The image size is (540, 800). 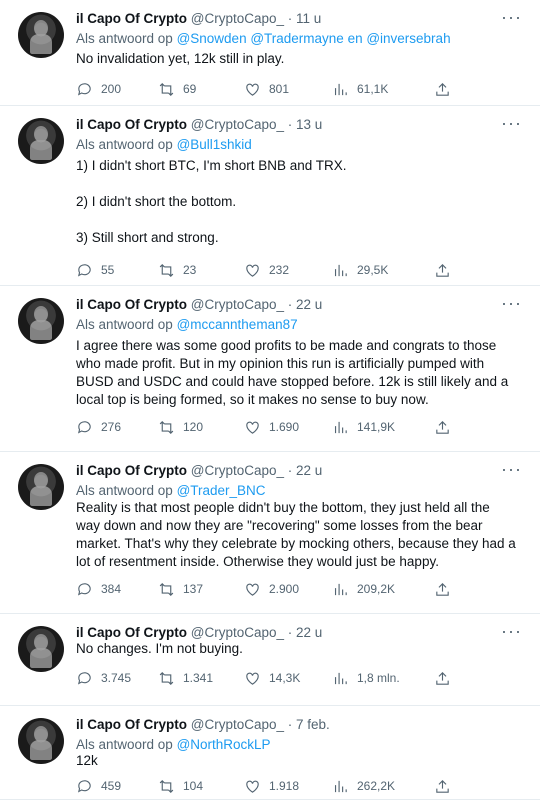 What do you see at coordinates (309, 724) in the screenshot?
I see `tweet-time: · 7 feb.` at bounding box center [309, 724].